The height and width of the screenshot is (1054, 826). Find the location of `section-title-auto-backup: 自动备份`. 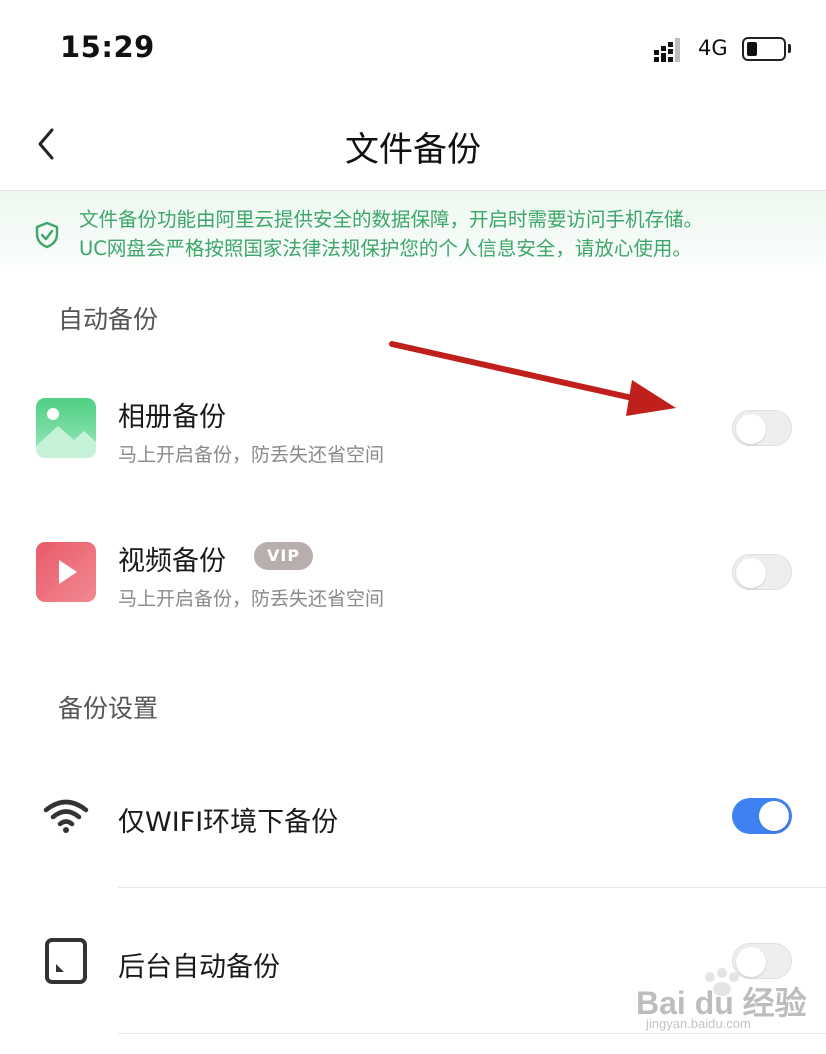

section-title-auto-backup: 自动备份 is located at coordinates (108, 319).